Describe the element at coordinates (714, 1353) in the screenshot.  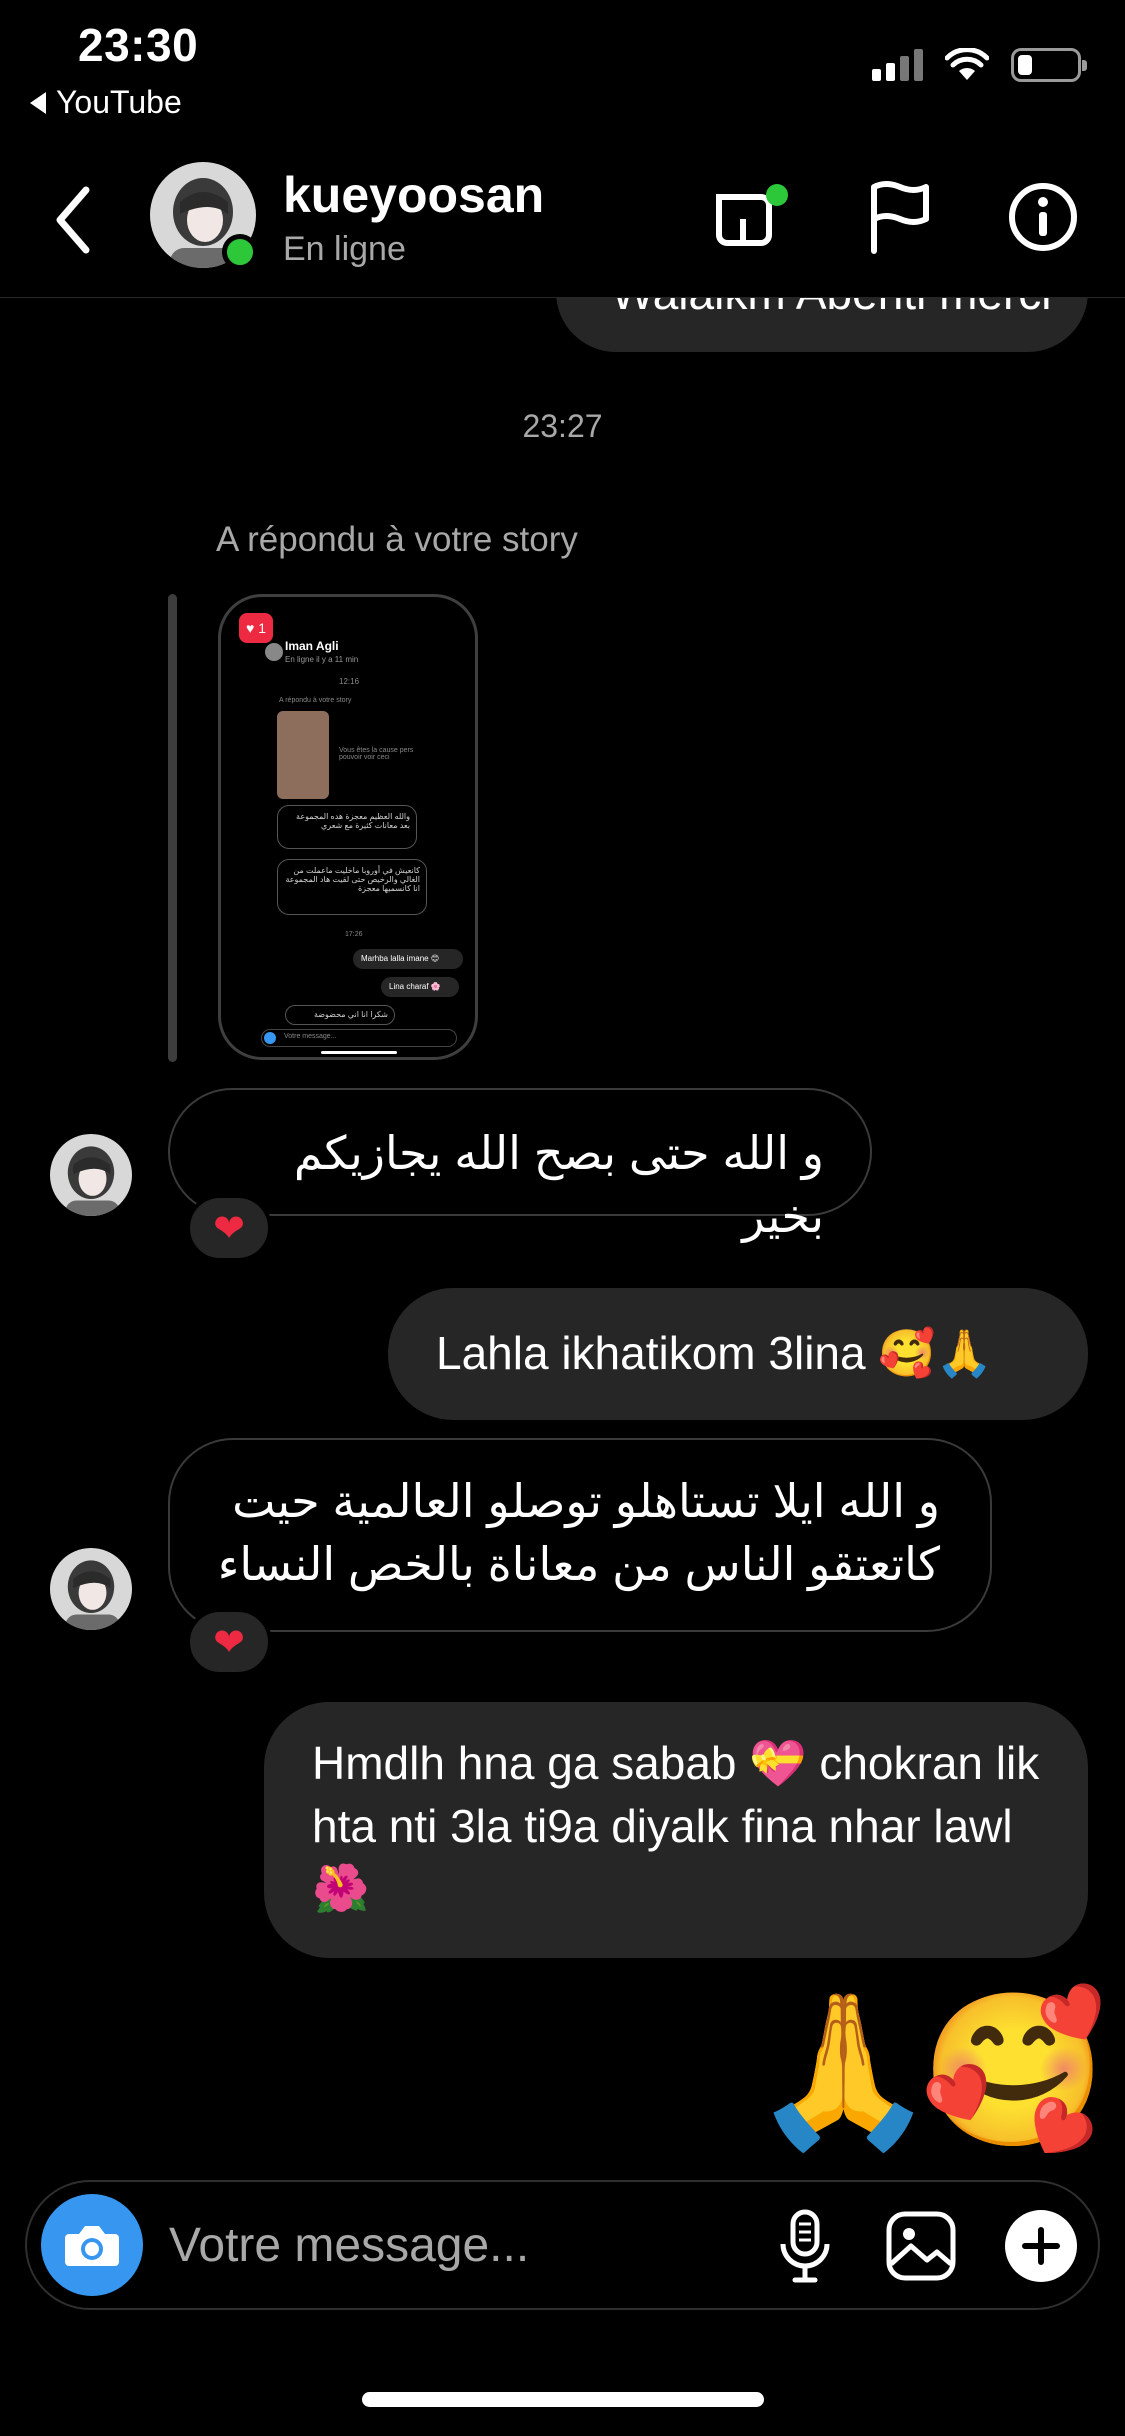
I see `message-text: Lahla ikhatikom 3lina 🥰🙏` at that location.